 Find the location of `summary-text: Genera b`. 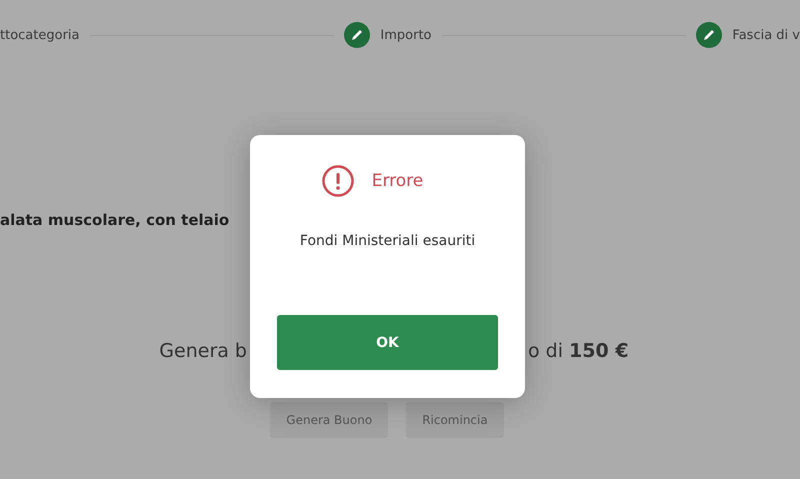

summary-text: Genera b is located at coordinates (203, 351).